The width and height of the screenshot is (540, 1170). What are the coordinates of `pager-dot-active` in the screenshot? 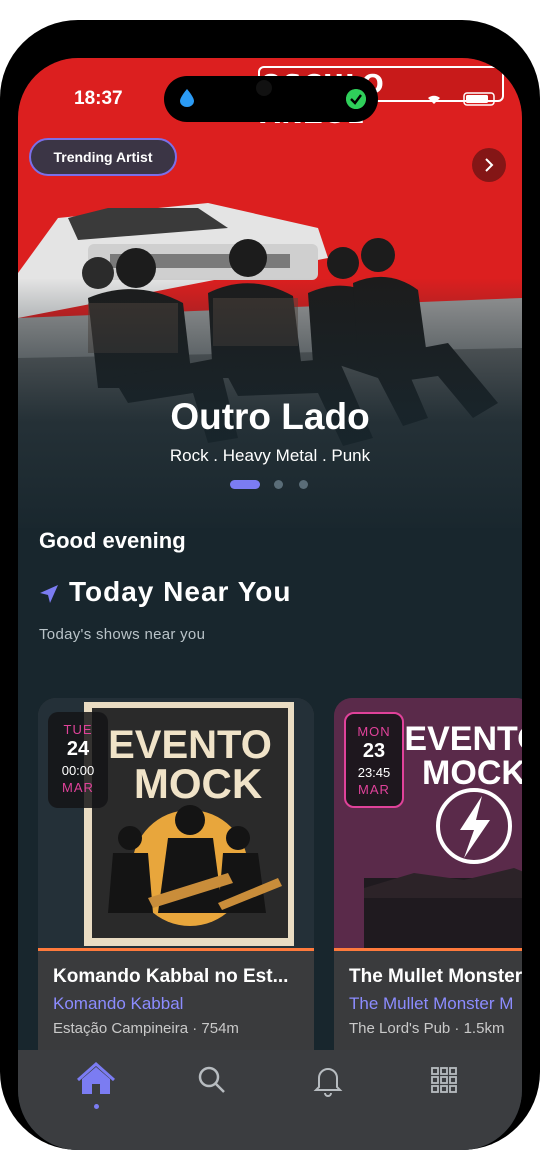 It's located at (245, 484).